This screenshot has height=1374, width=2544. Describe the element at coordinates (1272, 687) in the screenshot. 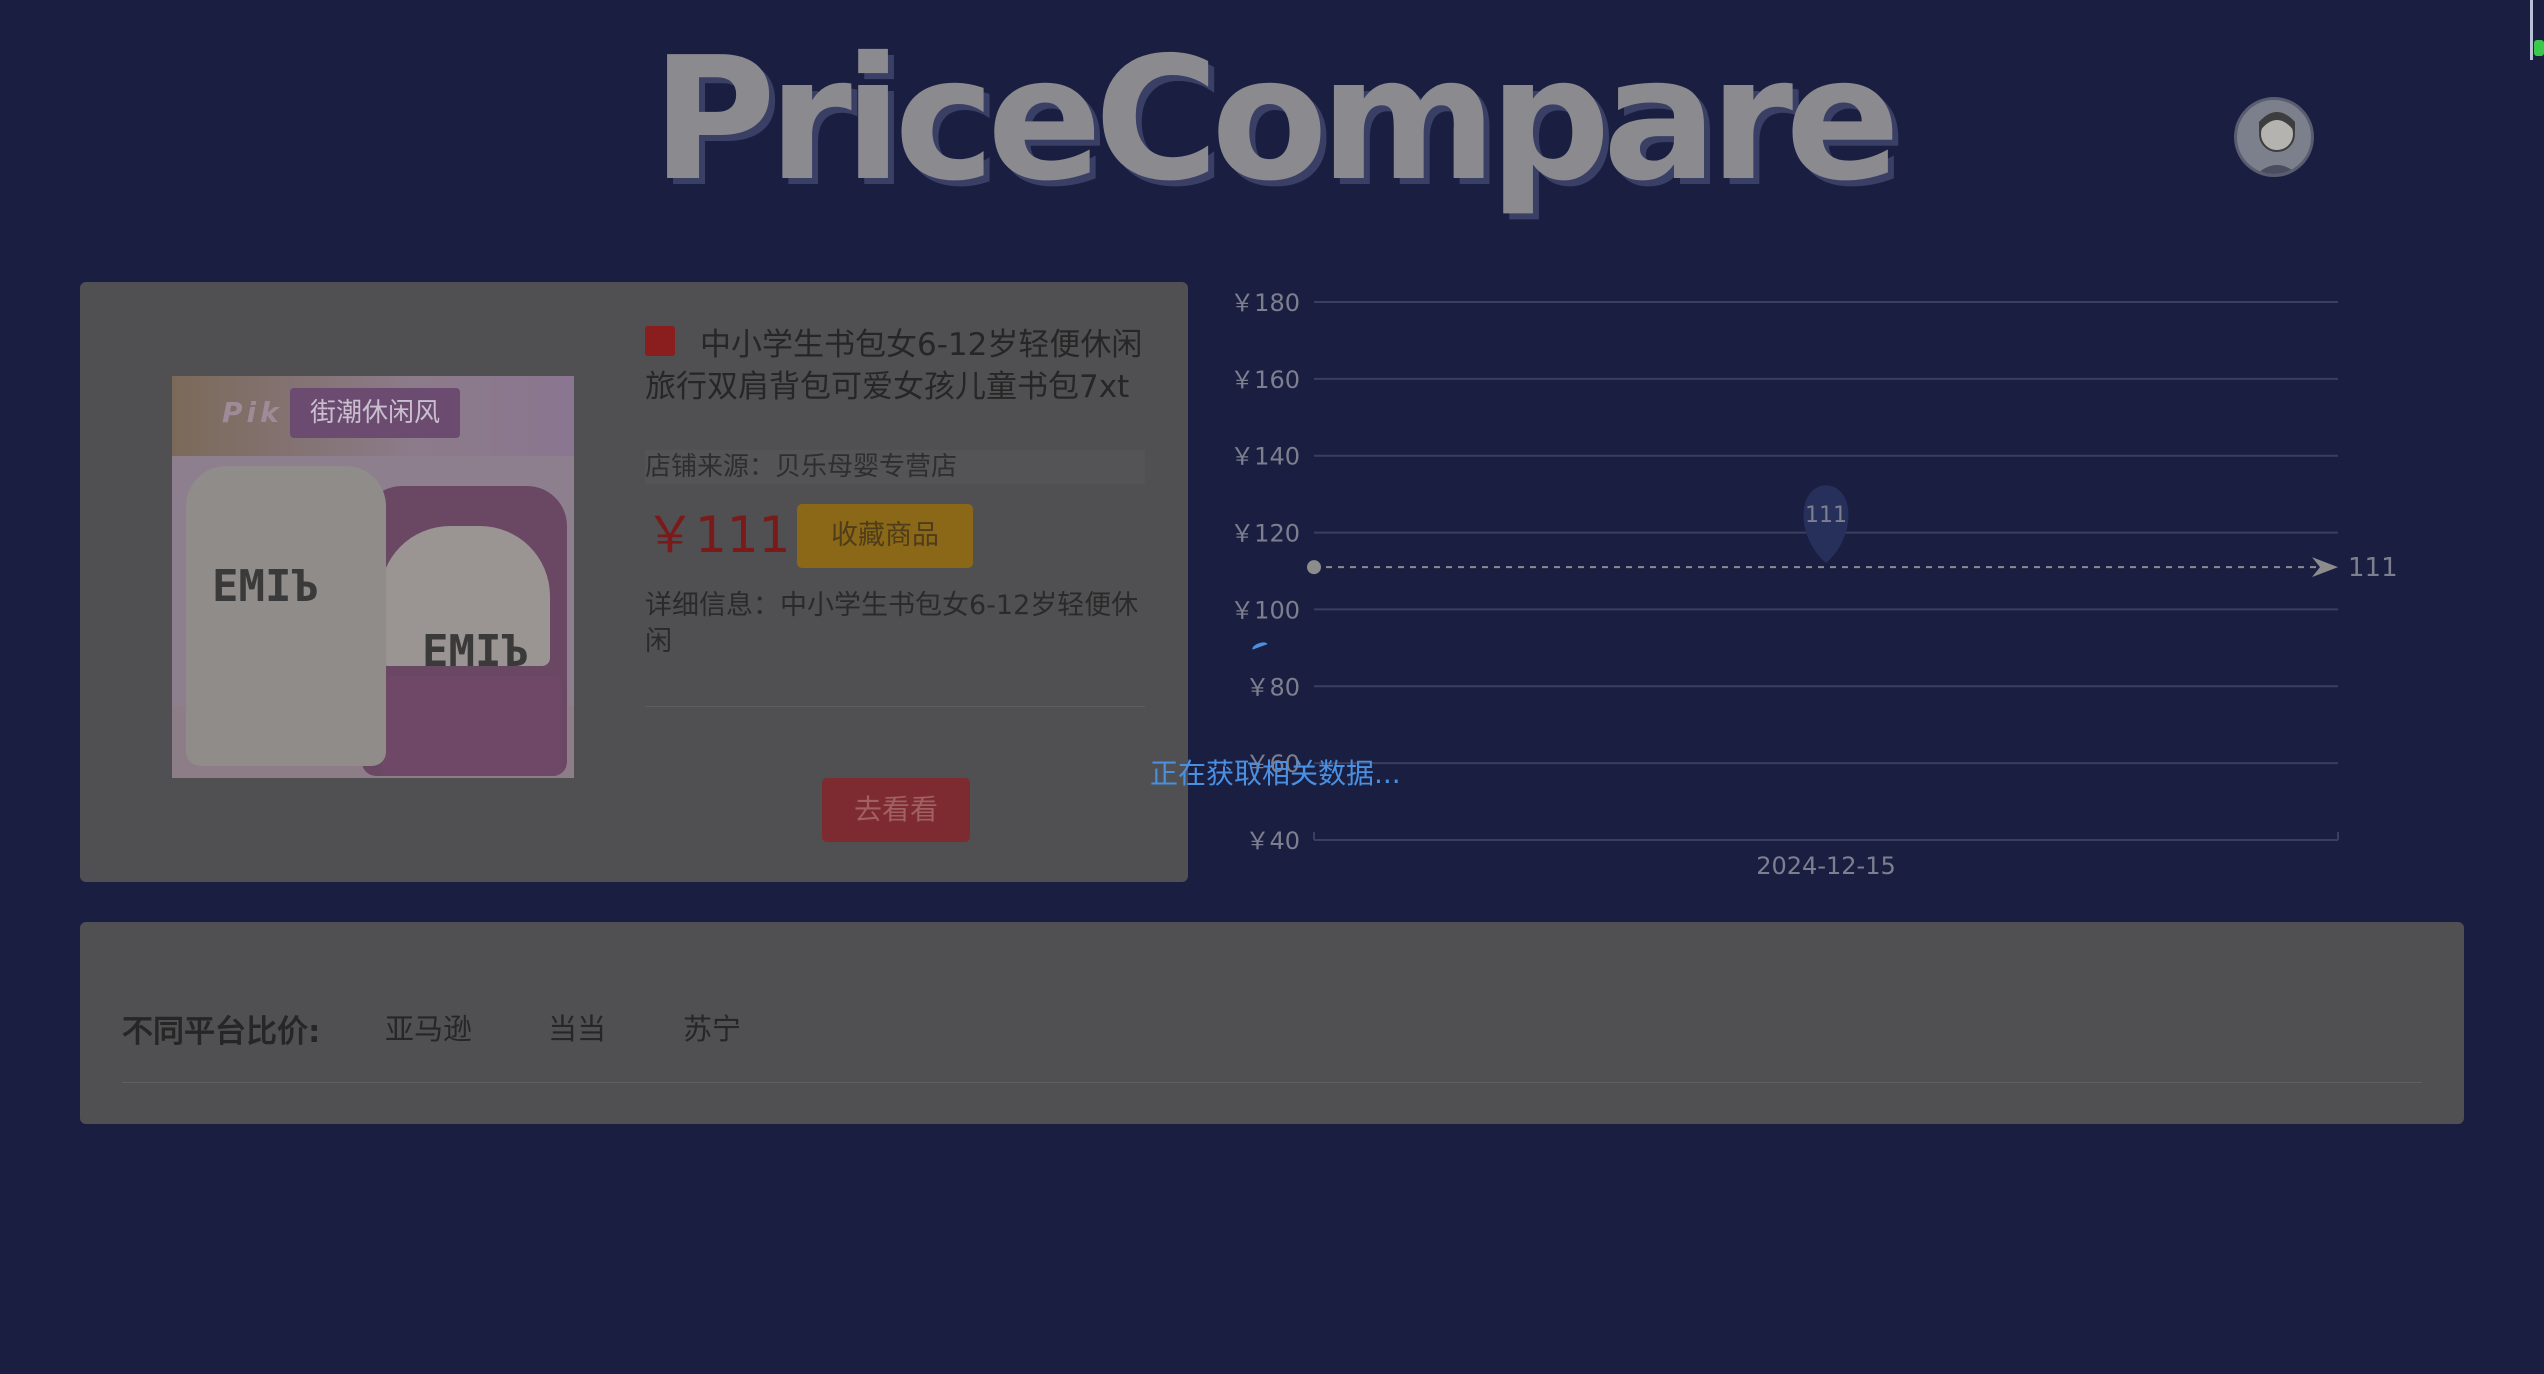

I see `y-tick-label: ￥80` at that location.